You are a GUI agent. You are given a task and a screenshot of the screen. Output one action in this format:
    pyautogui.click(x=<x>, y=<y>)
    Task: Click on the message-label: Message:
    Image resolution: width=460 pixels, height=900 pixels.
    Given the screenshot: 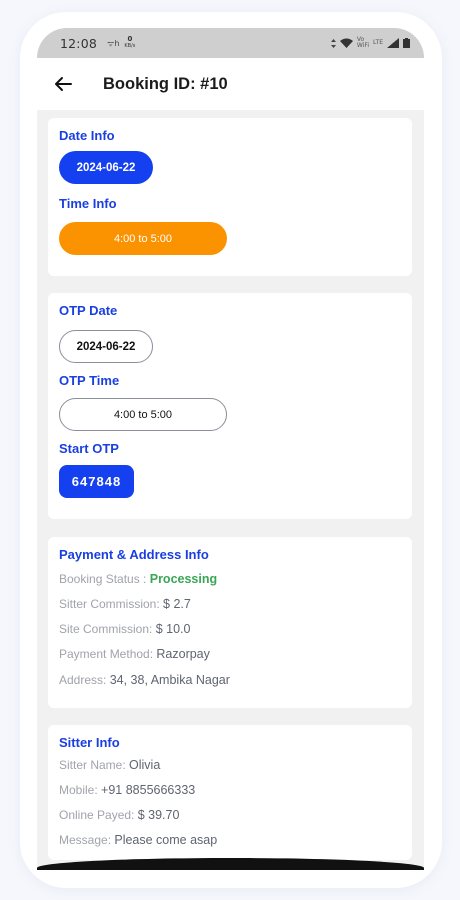 What is the action you would take?
    pyautogui.click(x=87, y=840)
    